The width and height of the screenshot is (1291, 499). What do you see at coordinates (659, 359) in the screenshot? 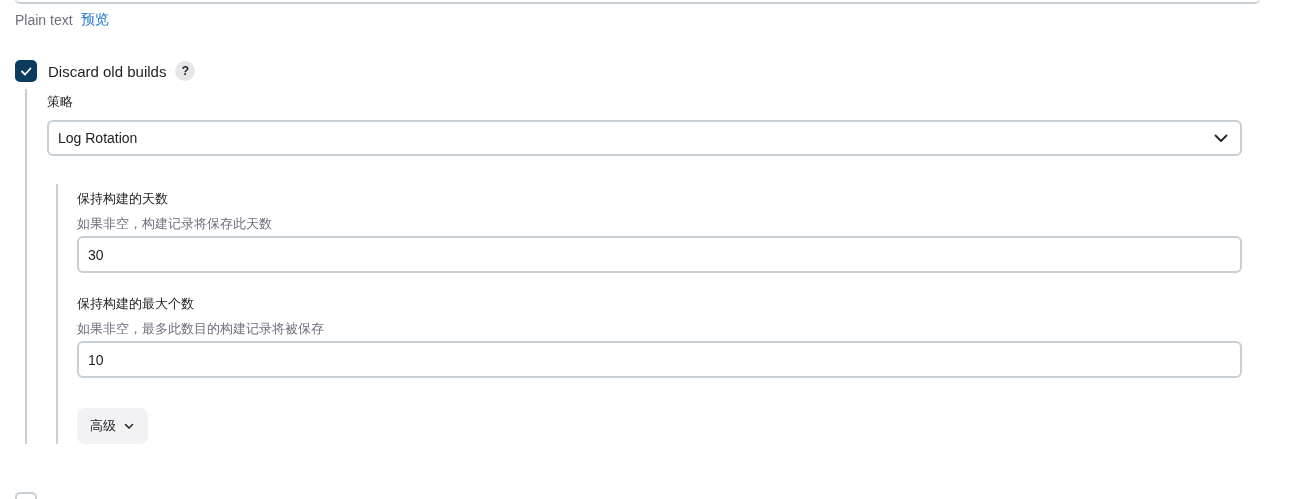
I see `input-field: 10` at bounding box center [659, 359].